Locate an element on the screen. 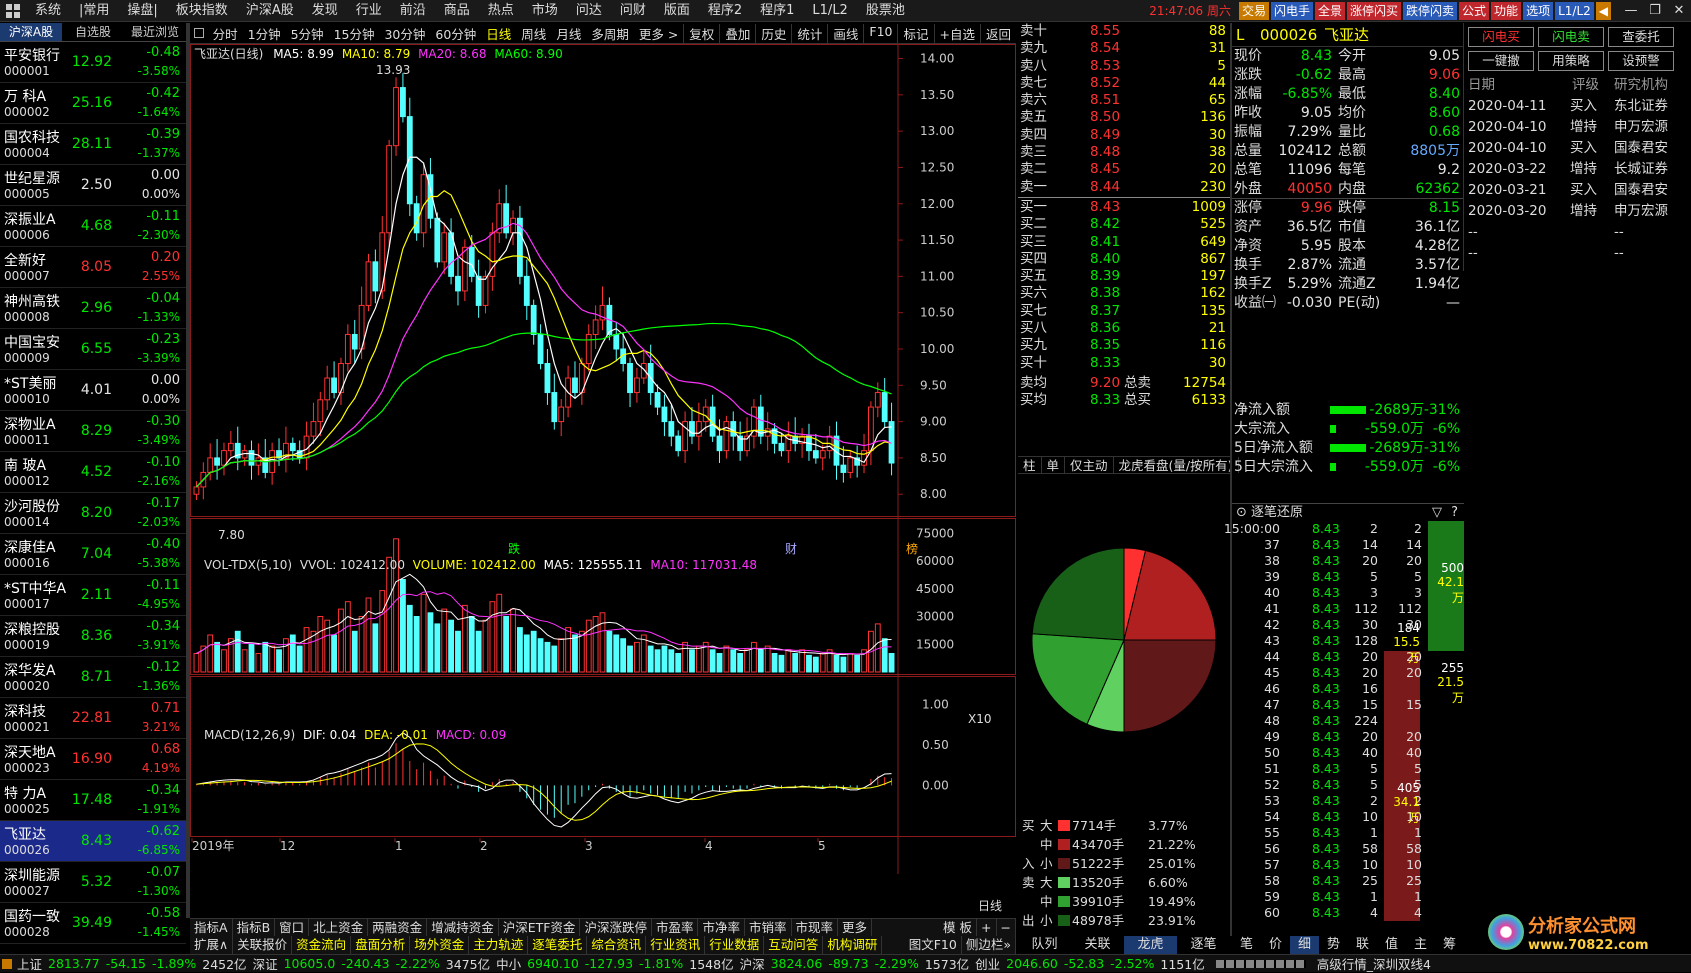  menu-item: 沪深A股 is located at coordinates (270, 11).